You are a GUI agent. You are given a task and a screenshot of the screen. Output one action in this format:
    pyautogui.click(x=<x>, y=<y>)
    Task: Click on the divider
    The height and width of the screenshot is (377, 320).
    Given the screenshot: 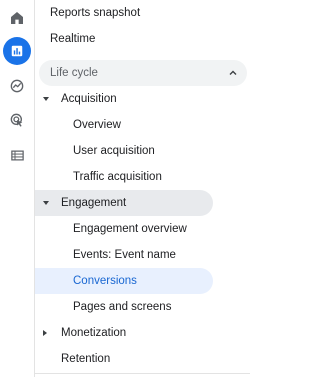 What is the action you would take?
    pyautogui.click(x=142, y=373)
    